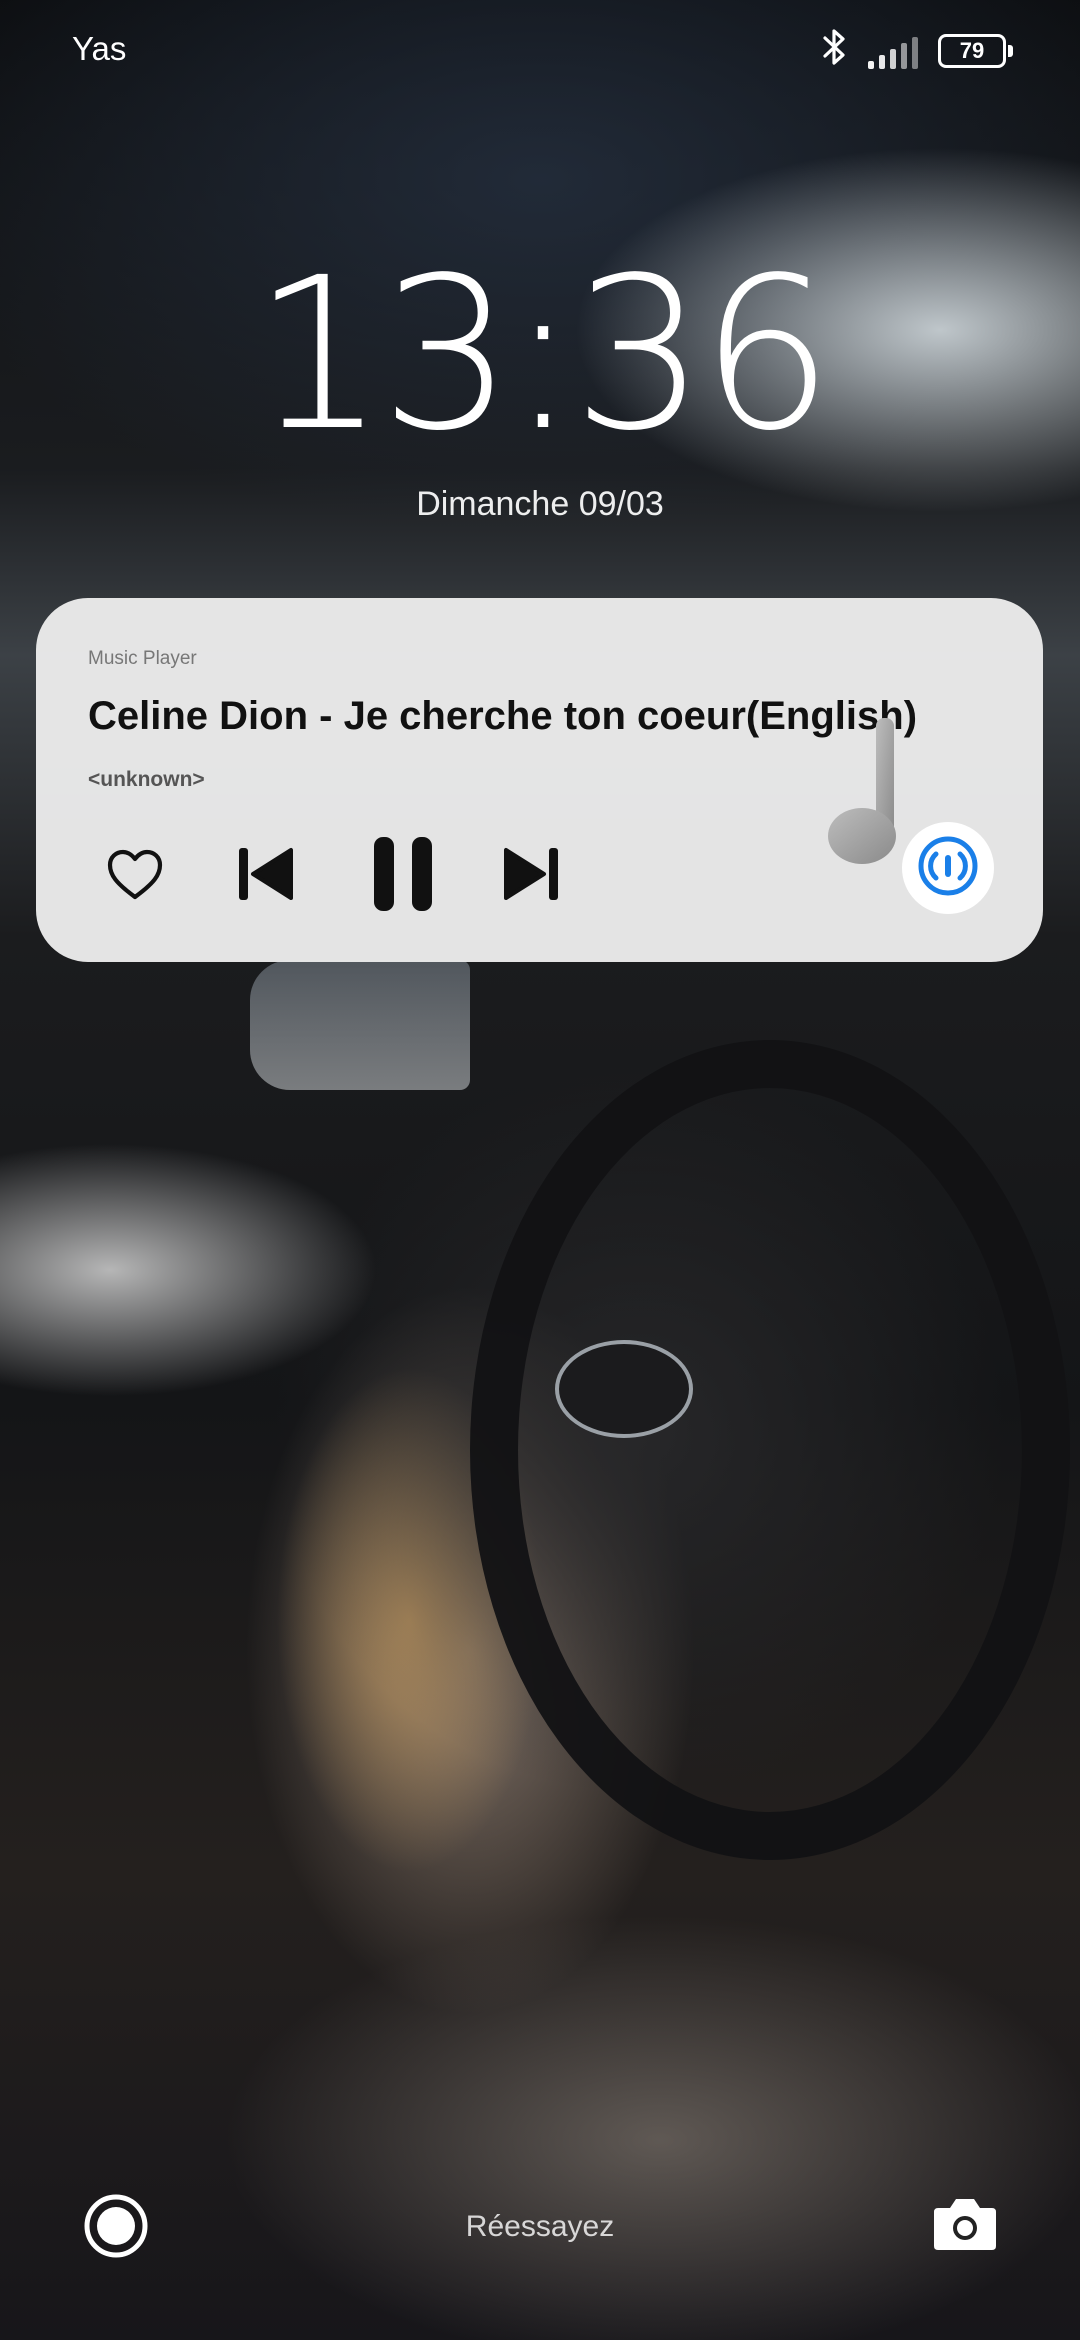 This screenshot has width=1080, height=2340. Describe the element at coordinates (542, 354) in the screenshot. I see `lockscreen-clock: 13:36` at that location.